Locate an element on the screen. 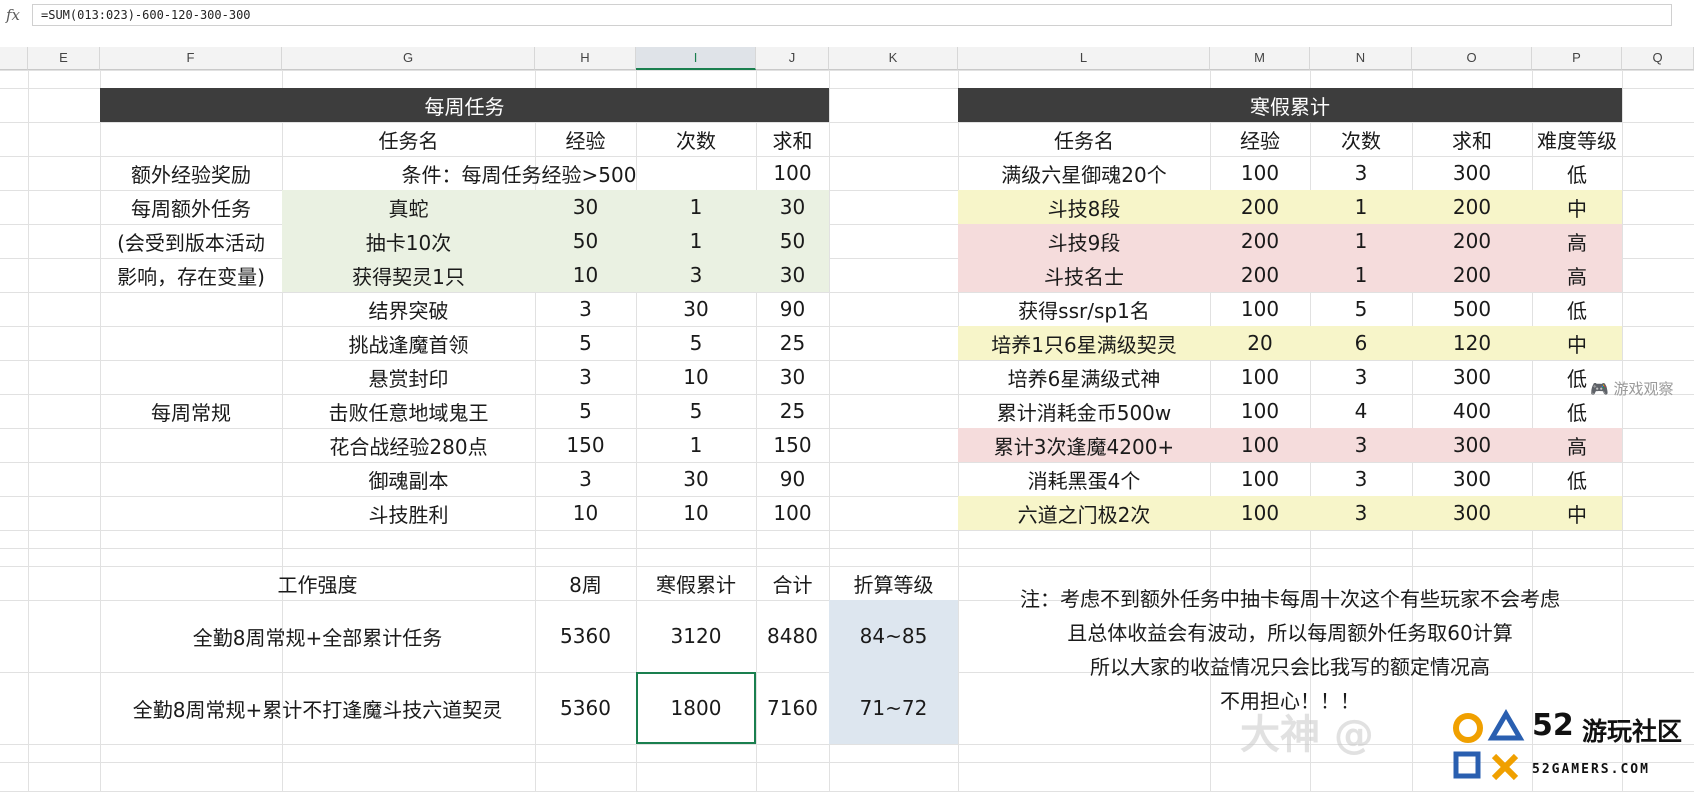  winter-task-count: 4 is located at coordinates (1361, 411).